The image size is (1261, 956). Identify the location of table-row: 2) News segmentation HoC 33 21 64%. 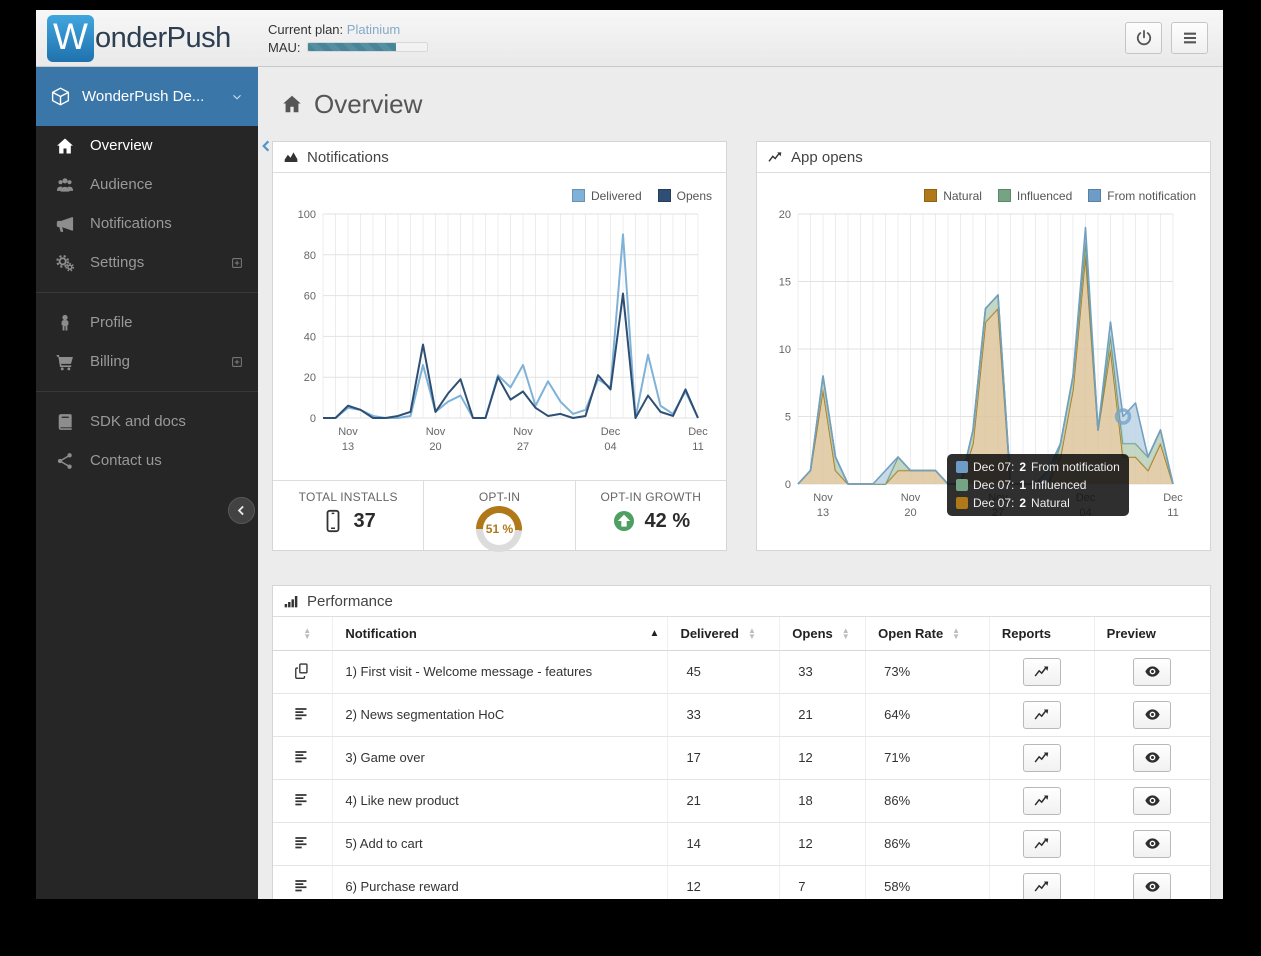
(741, 715).